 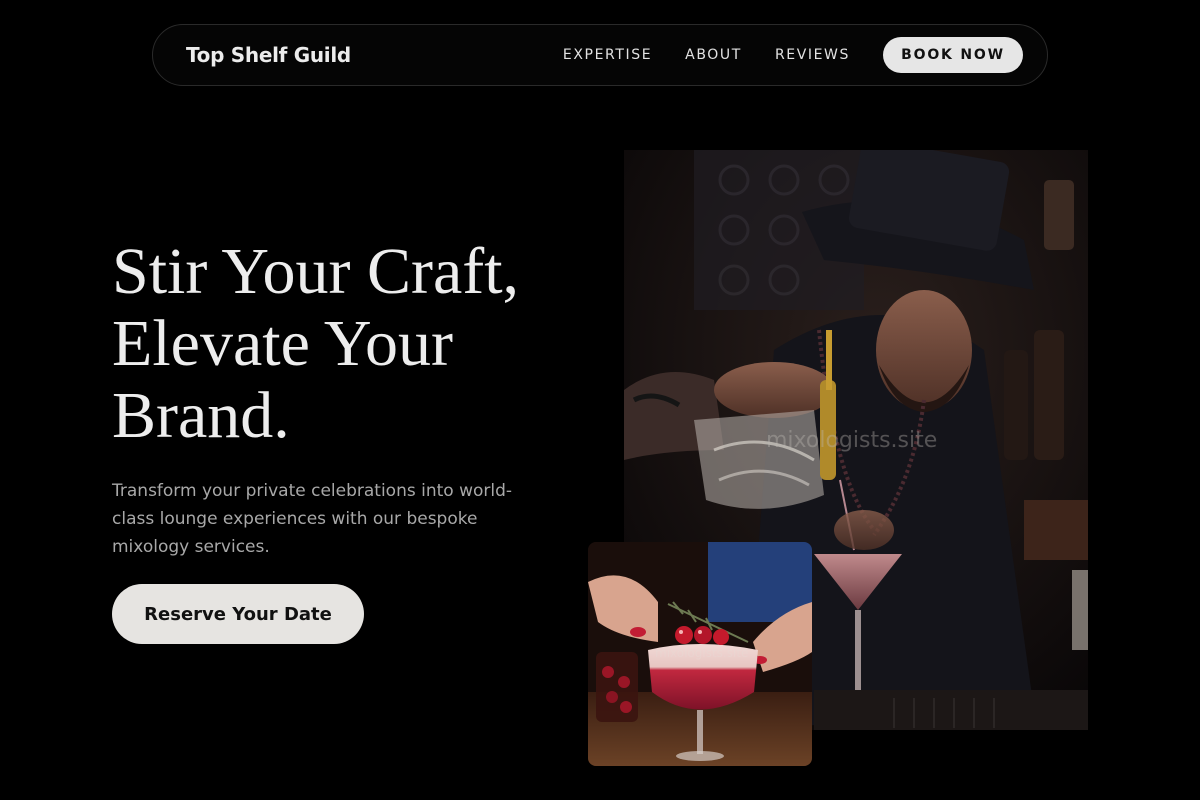 I want to click on nav-links: EXPERTISE ABOUT REVIEWS BOOK NOW, so click(x=793, y=55).